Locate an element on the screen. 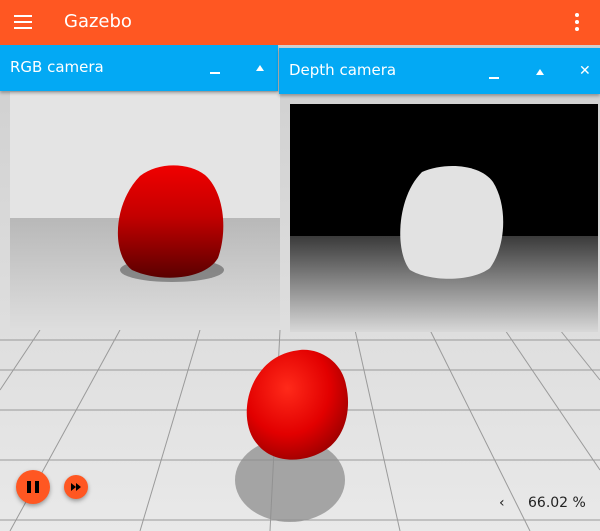 The width and height of the screenshot is (600, 531). more-vert-icon is located at coordinates (577, 23).